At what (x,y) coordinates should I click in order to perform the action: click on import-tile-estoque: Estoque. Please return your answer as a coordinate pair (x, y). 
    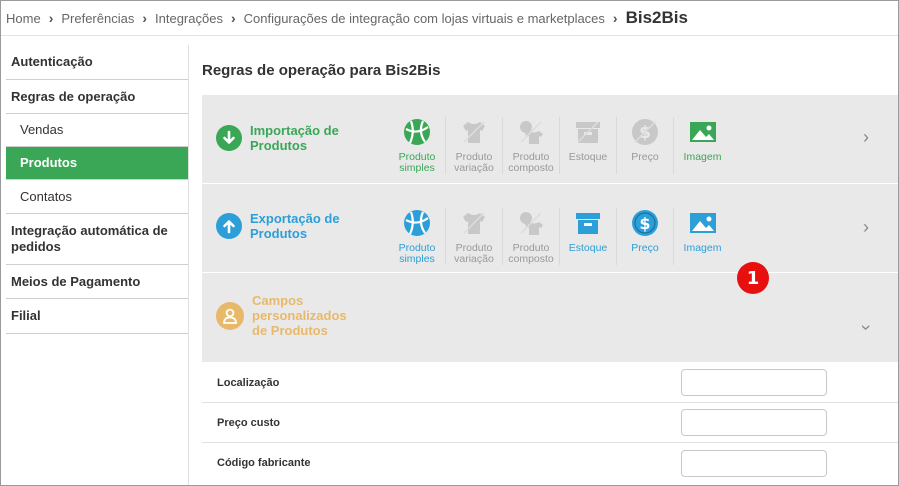
    Looking at the image, I should click on (588, 145).